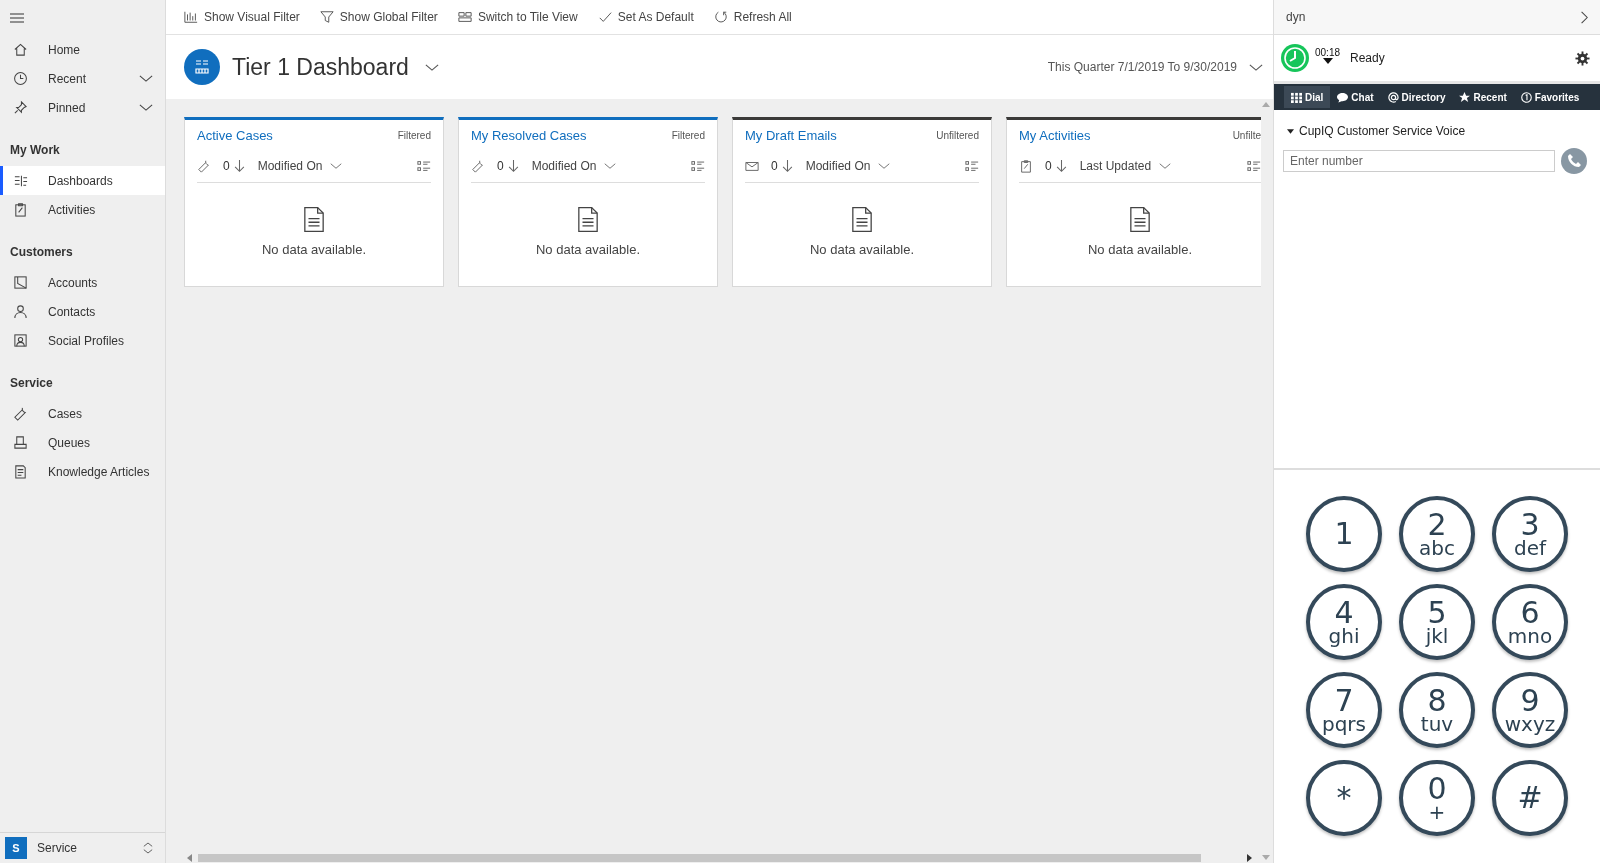 Image resolution: width=1600 pixels, height=863 pixels. What do you see at coordinates (17, 17) in the screenshot?
I see `menu-icon` at bounding box center [17, 17].